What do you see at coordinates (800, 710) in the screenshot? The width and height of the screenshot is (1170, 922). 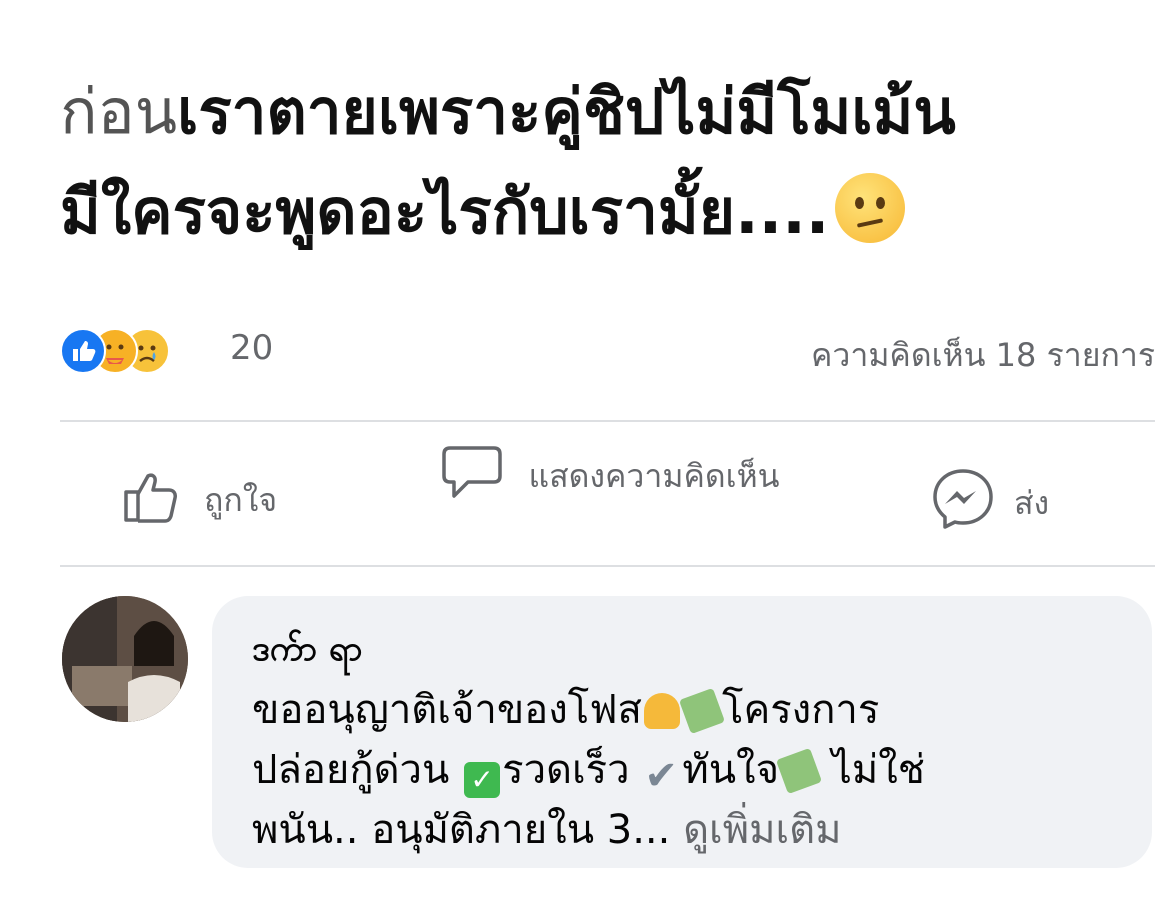 I see `comment-text-2: โครงการ` at bounding box center [800, 710].